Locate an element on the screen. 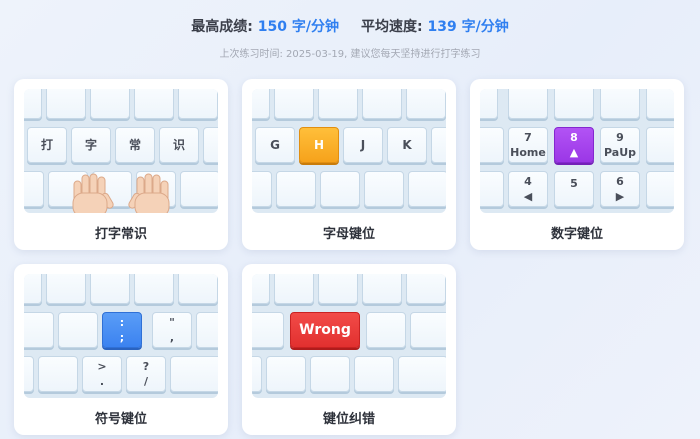 Image resolution: width=700 pixels, height=439 pixels. key-secondary: ; is located at coordinates (122, 337).